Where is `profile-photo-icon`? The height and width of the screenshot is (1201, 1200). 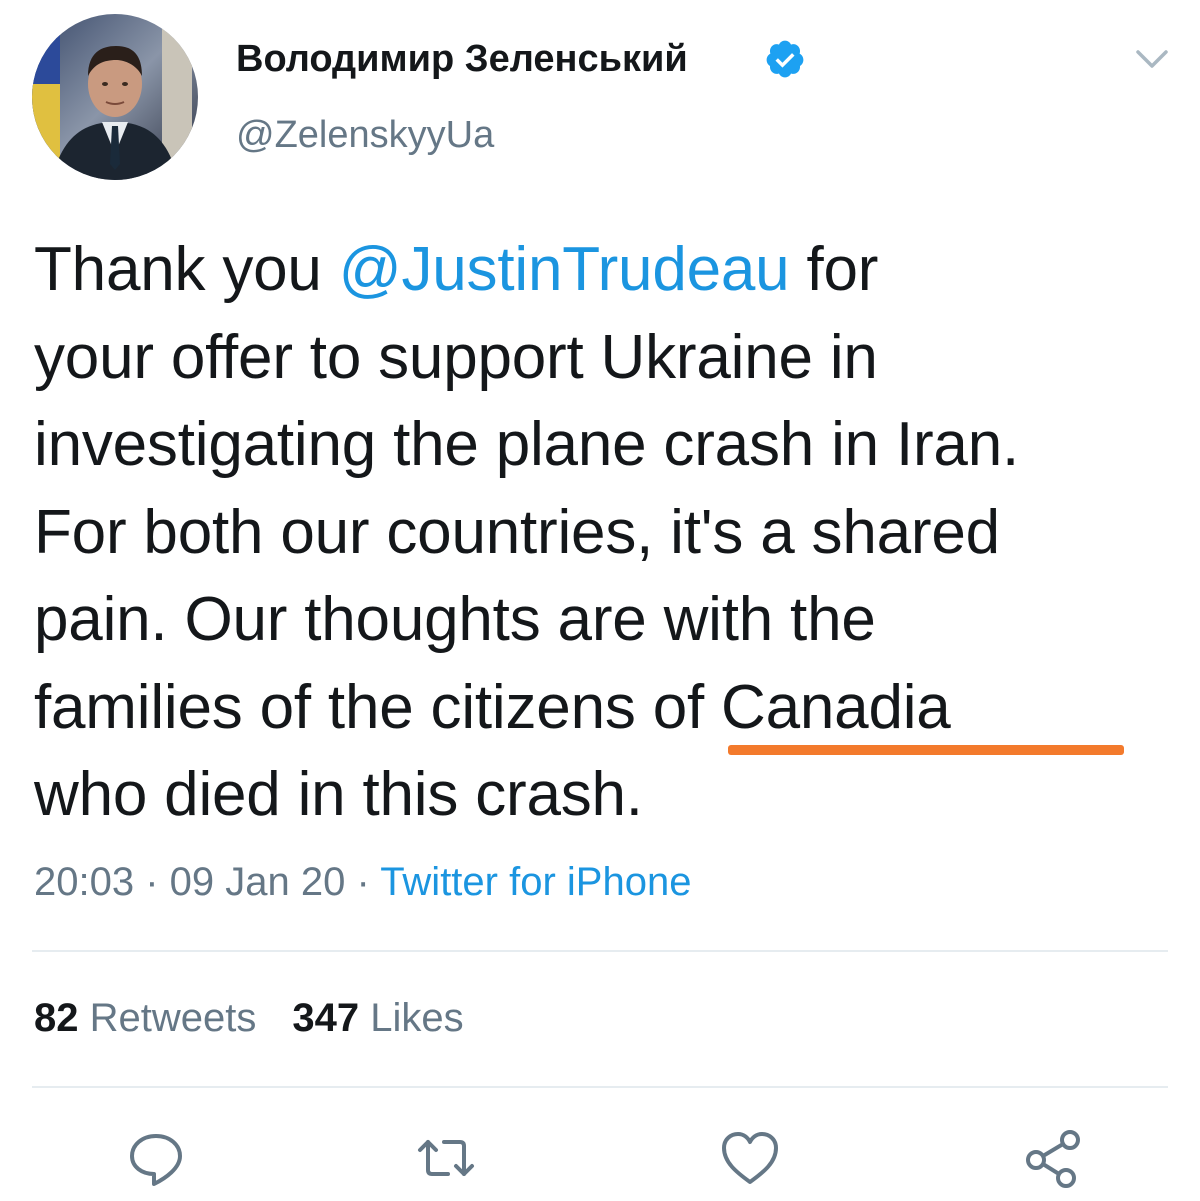 profile-photo-icon is located at coordinates (115, 97).